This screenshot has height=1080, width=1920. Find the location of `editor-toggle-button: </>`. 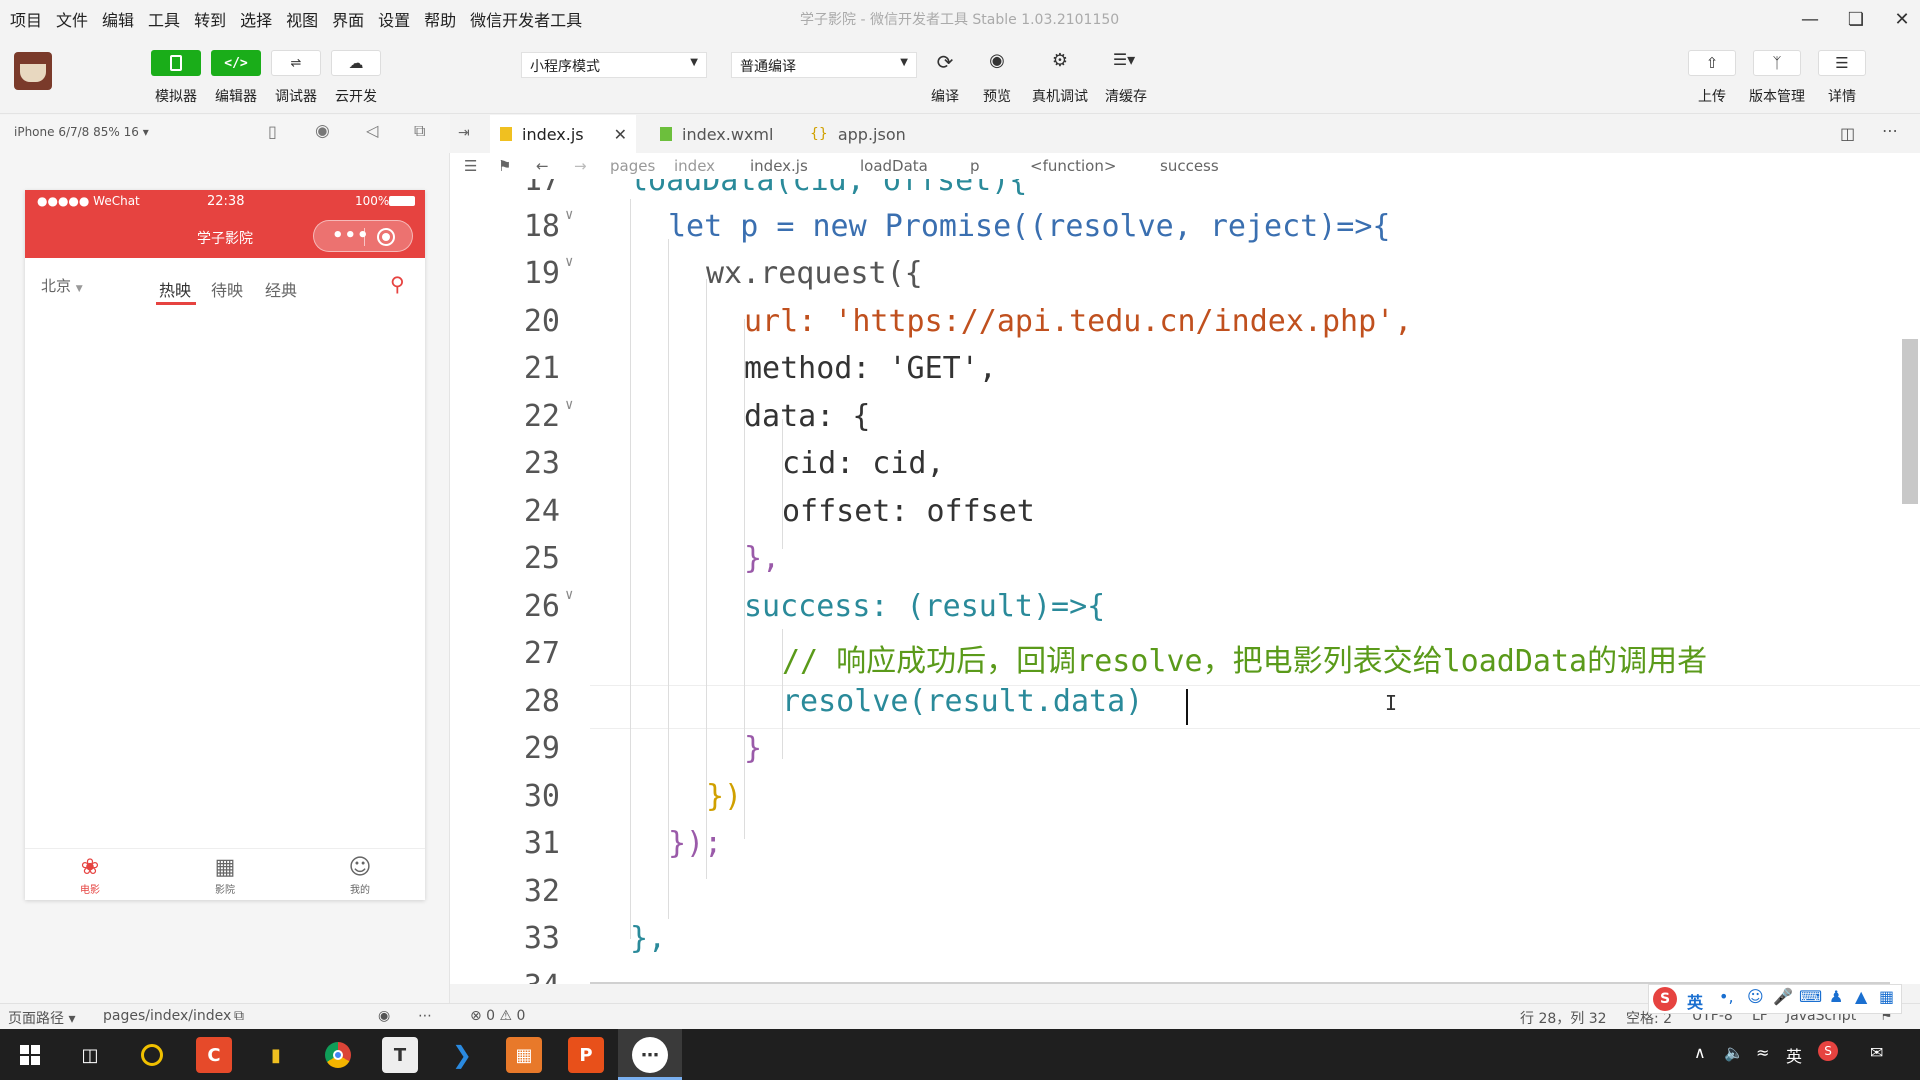

editor-toggle-button: </> is located at coordinates (236, 63).